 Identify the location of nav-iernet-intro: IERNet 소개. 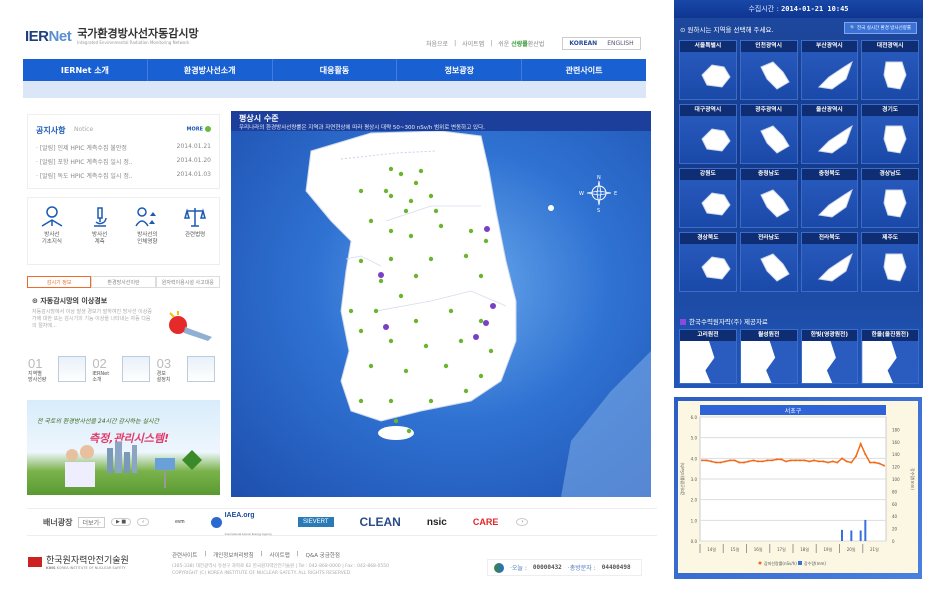
(85, 70).